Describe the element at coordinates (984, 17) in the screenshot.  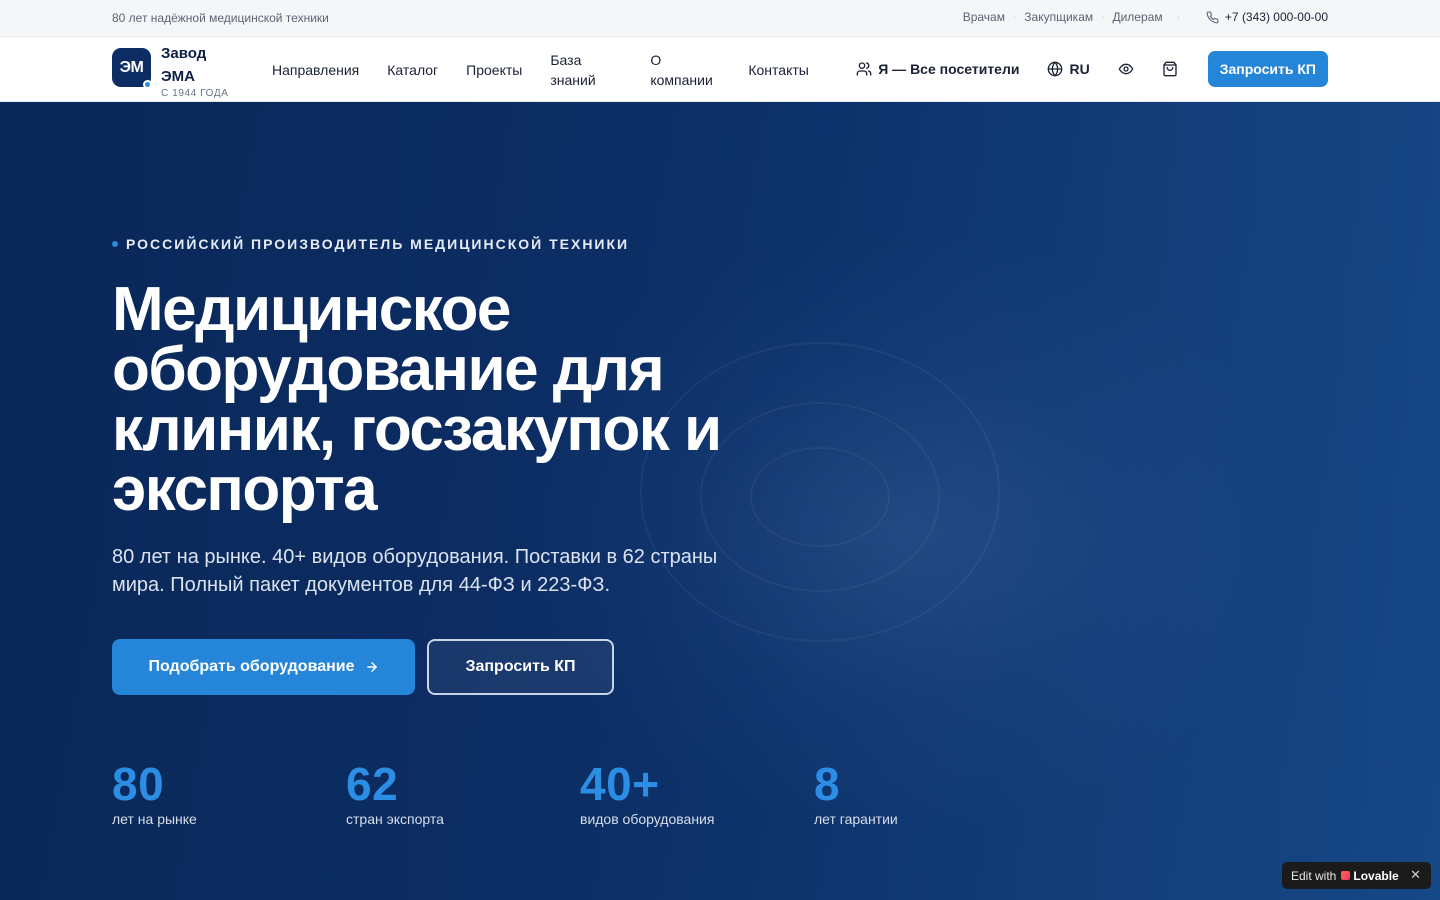
I see `link-doctors: Врачам` at that location.